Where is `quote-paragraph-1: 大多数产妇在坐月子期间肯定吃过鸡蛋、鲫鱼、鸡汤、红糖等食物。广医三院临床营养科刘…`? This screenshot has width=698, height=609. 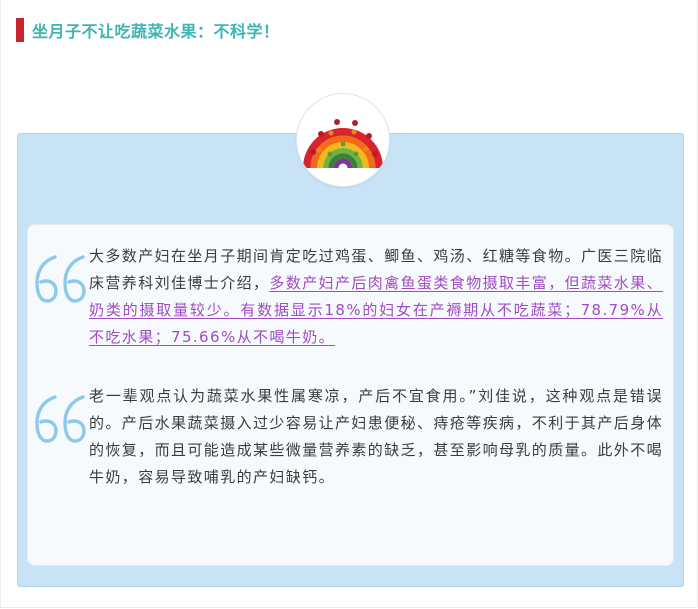 quote-paragraph-1: 大多数产妇在坐月子期间肯定吃过鸡蛋、鲫鱼、鸡汤、红糖等食物。广医三院临床营养科刘… is located at coordinates (376, 297).